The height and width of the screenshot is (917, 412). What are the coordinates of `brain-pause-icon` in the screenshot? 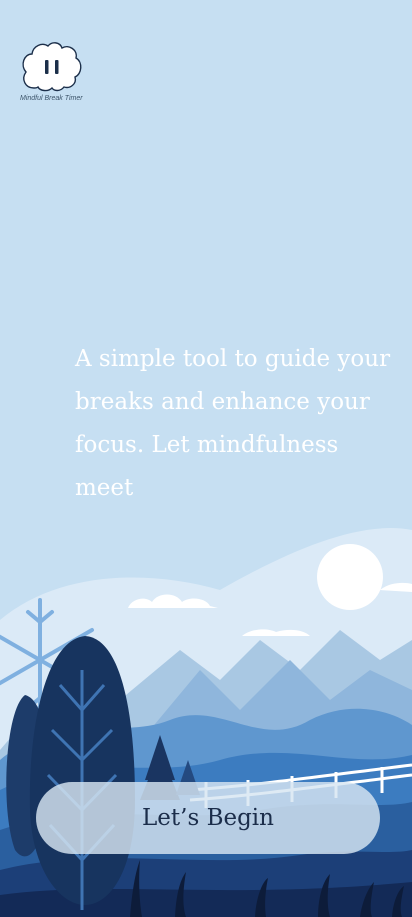 It's located at (52, 67).